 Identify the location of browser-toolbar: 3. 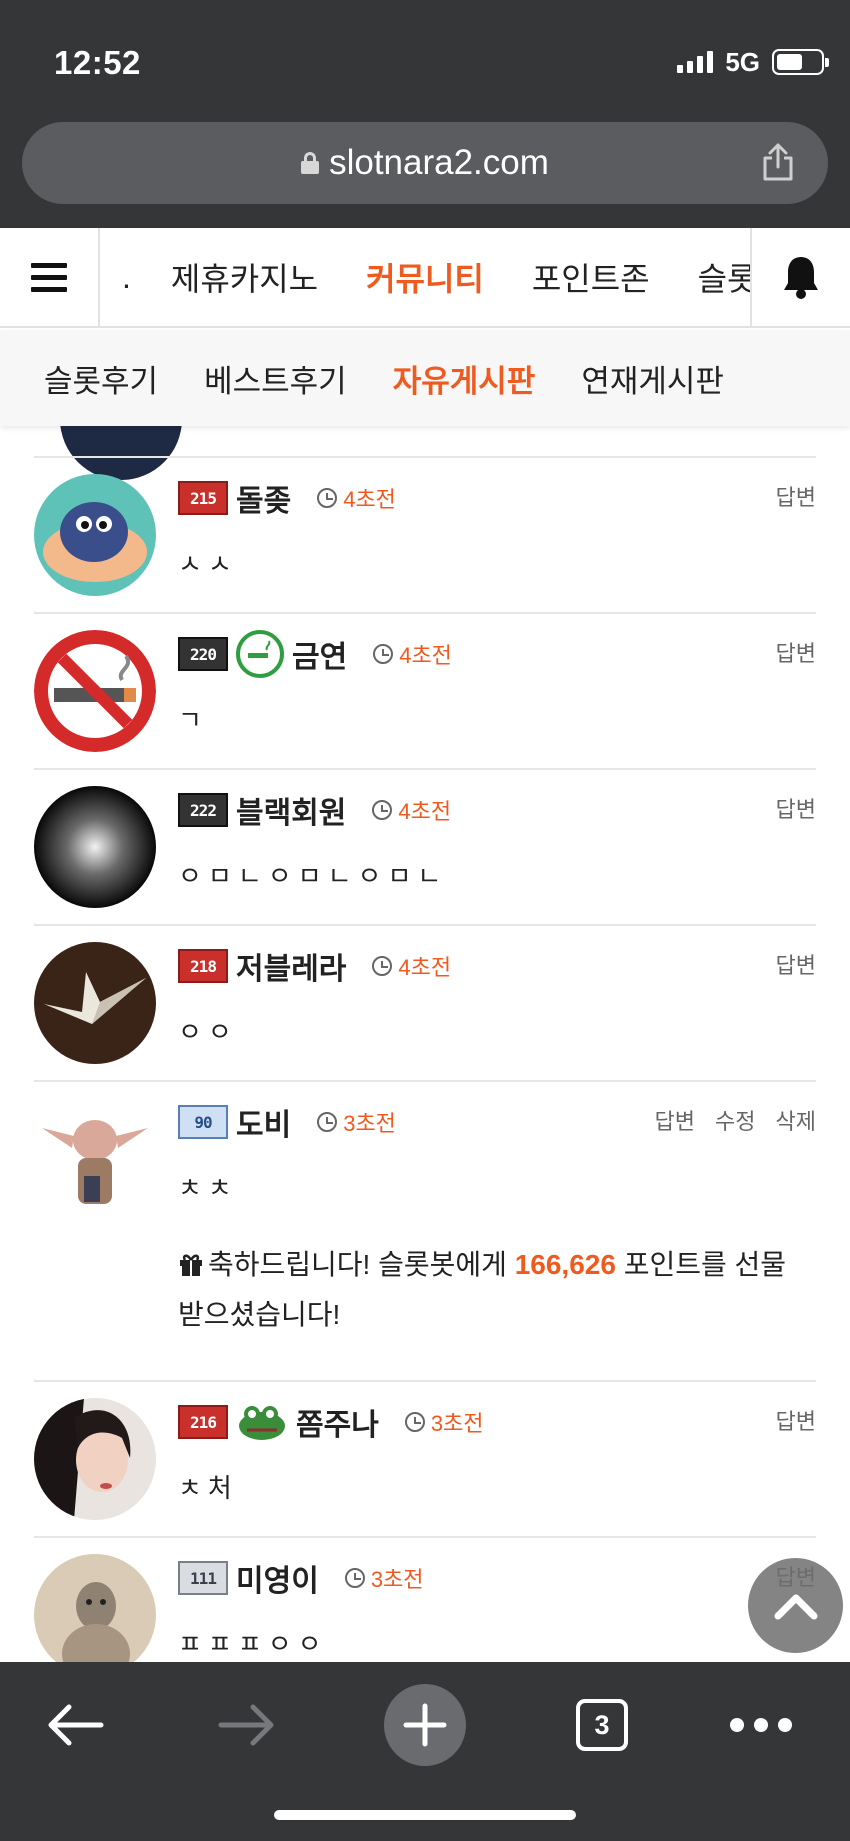
(425, 1751).